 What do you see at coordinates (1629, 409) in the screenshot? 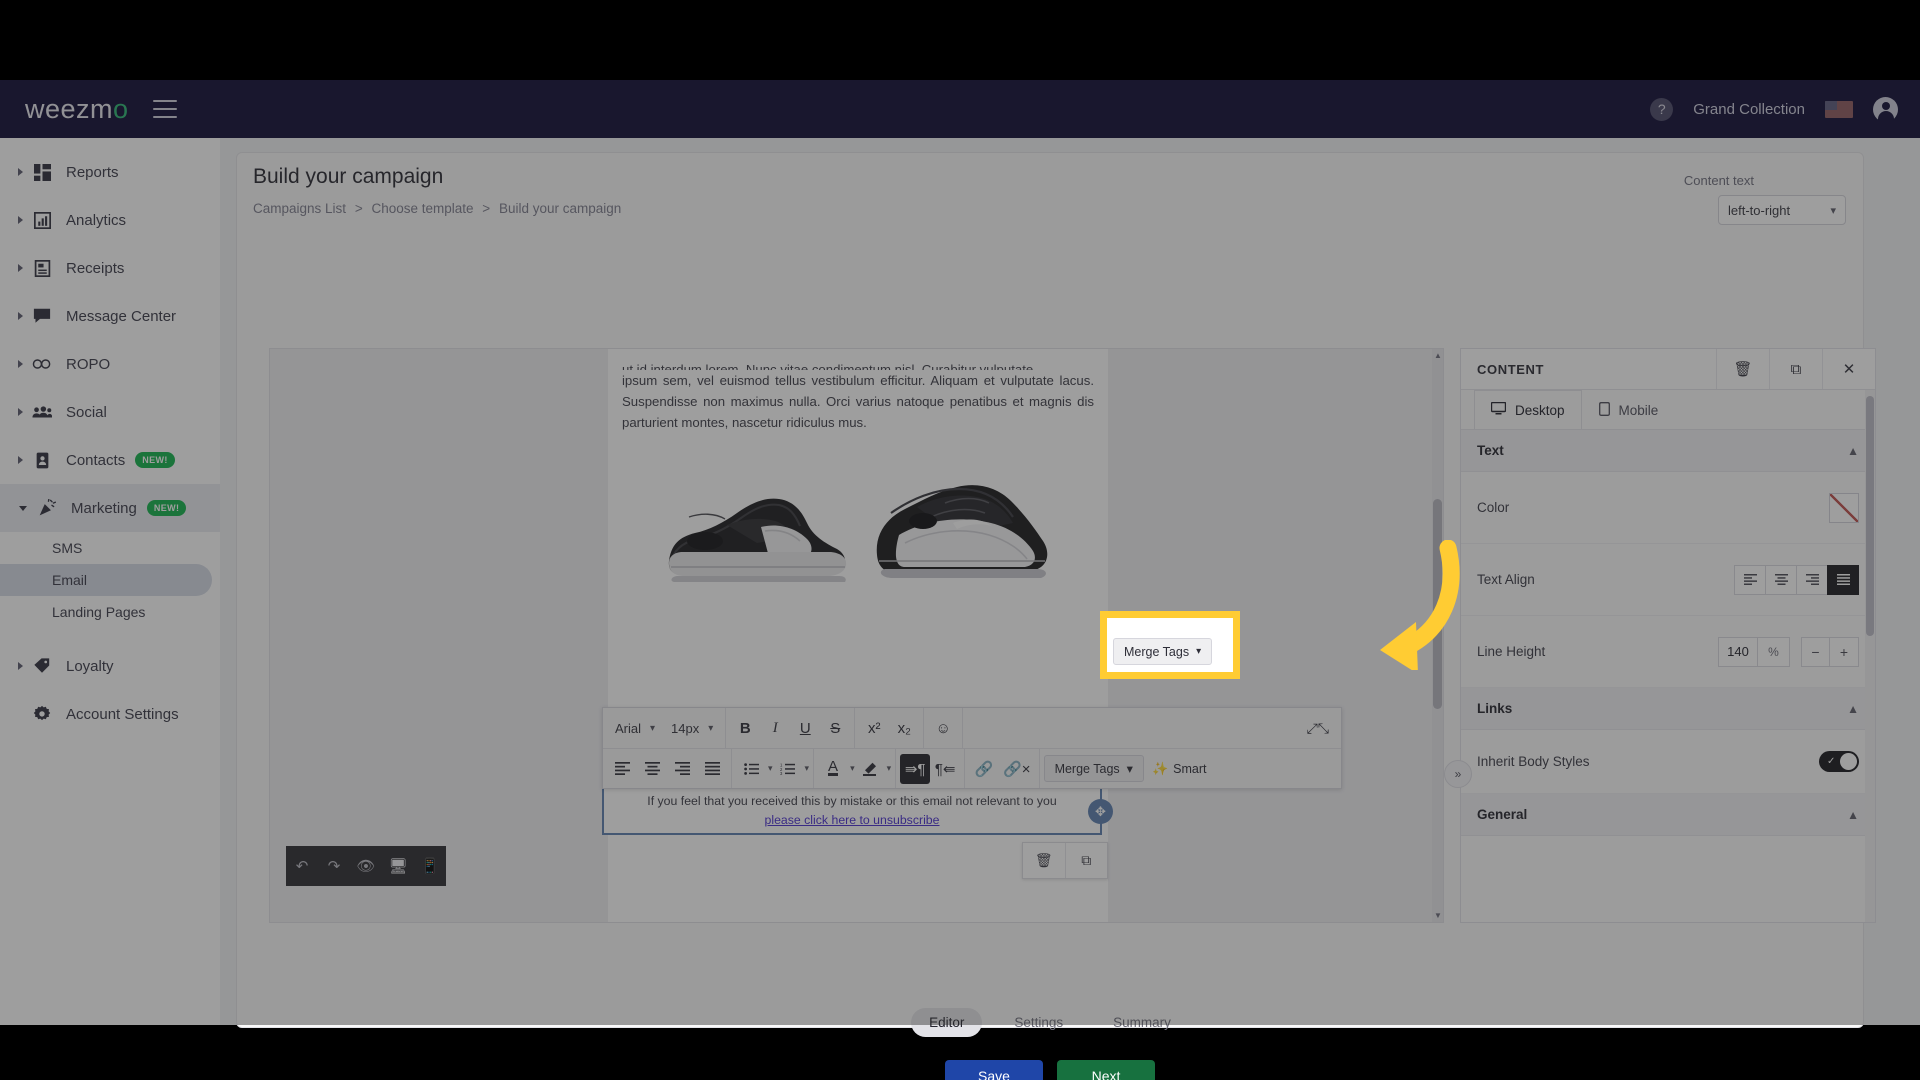
I see `tab-mobile: Mobile` at bounding box center [1629, 409].